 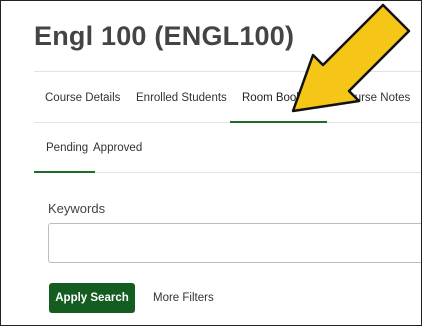 I want to click on tab-room-bookings: Room Bookings, so click(x=282, y=98).